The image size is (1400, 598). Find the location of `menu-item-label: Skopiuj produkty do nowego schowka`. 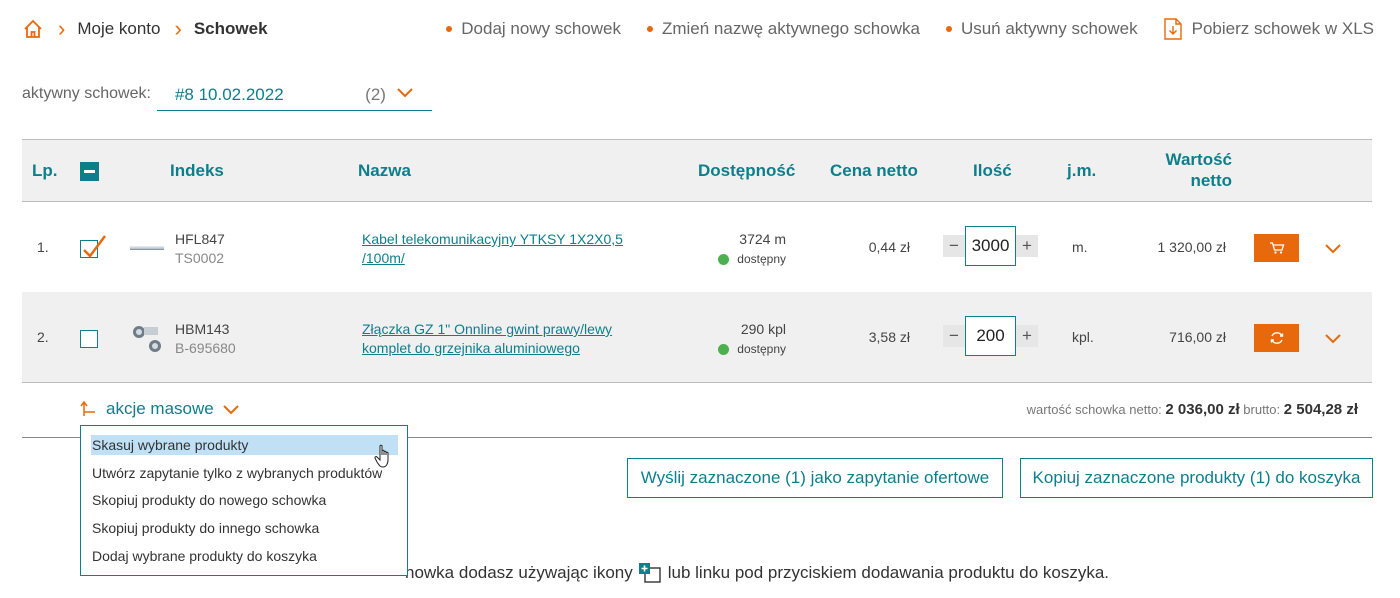

menu-item-label: Skopiuj produkty do nowego schowka is located at coordinates (209, 500).